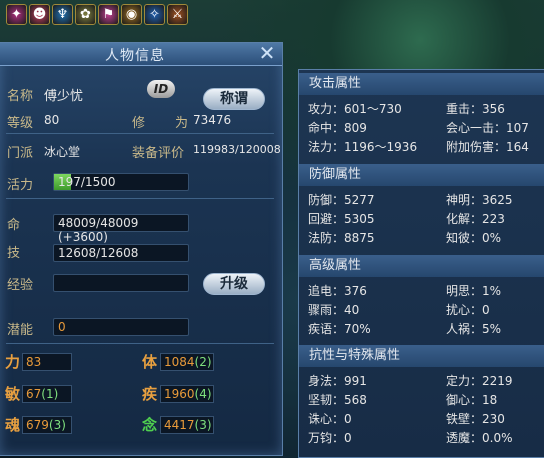 Image resolution: width=544 pixels, height=458 pixels. What do you see at coordinates (16, 14) in the screenshot?
I see `buff-icon-1: ✦` at bounding box center [16, 14].